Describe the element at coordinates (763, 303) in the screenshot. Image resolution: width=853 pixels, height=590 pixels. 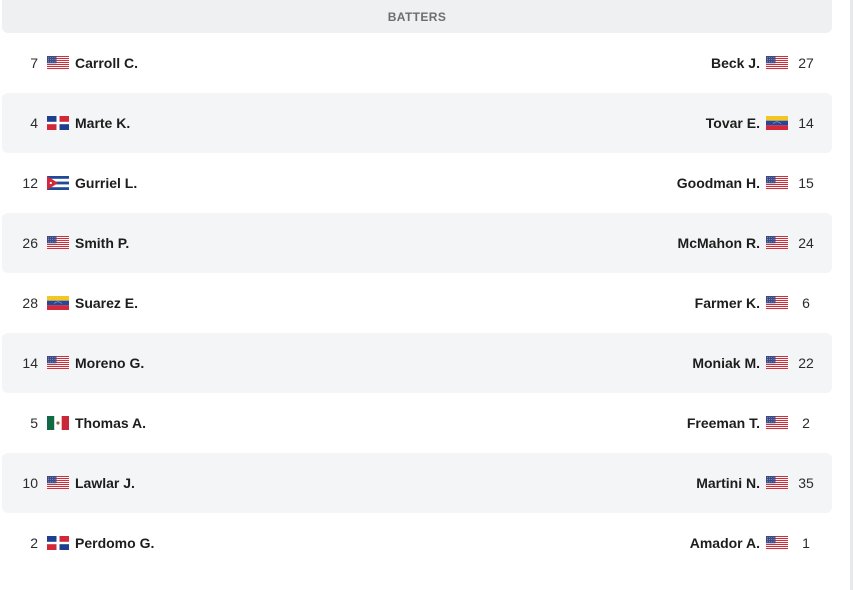
I see `home-batter: Farmer K. 6` at that location.